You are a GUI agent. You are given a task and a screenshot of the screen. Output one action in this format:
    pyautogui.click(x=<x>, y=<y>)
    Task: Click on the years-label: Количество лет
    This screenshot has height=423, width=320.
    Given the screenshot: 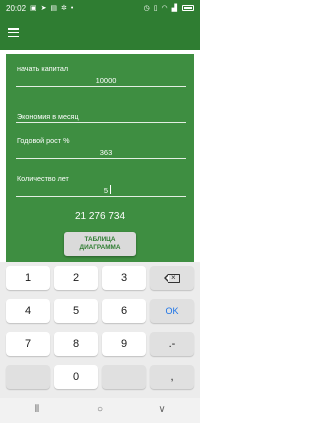 What is the action you would take?
    pyautogui.click(x=43, y=178)
    